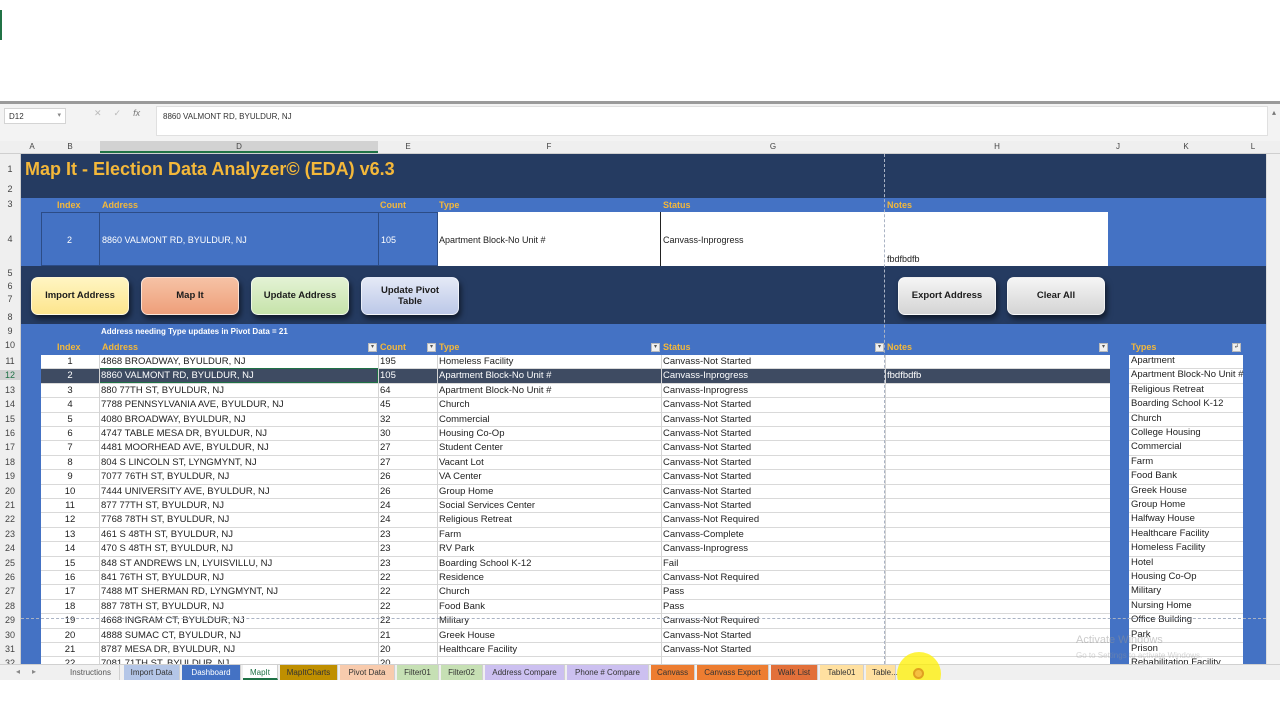 The width and height of the screenshot is (1280, 720). Describe the element at coordinates (10, 519) in the screenshot. I see `row-header: 22` at that location.